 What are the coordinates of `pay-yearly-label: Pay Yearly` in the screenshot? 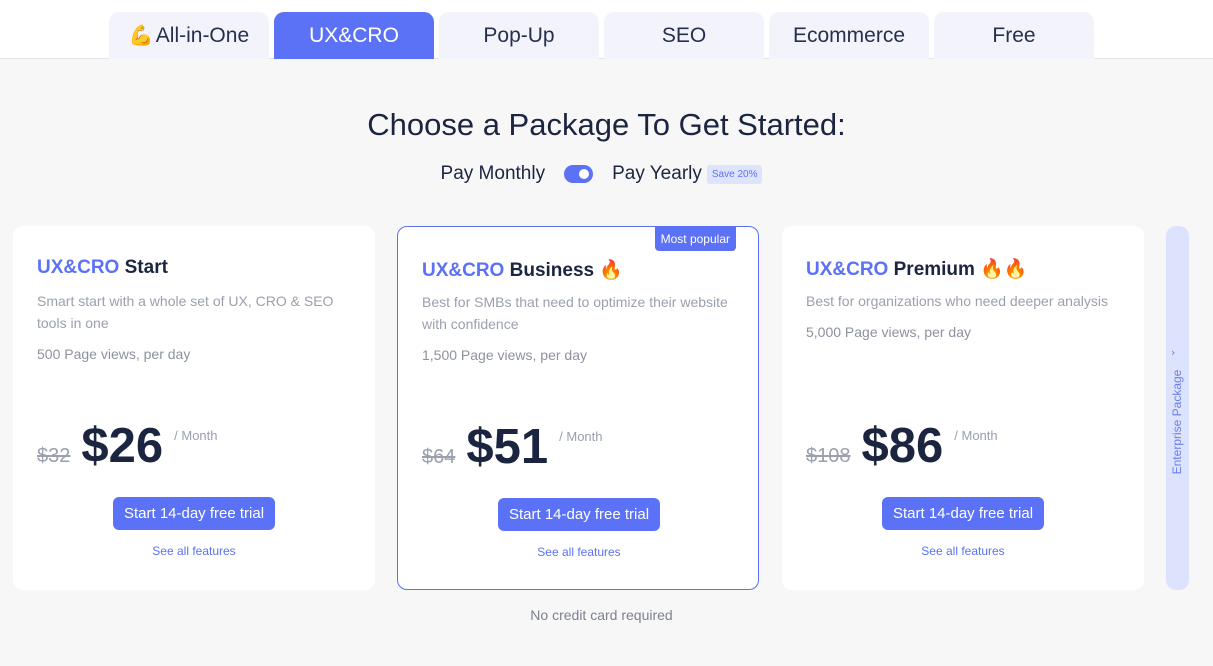 It's located at (657, 174).